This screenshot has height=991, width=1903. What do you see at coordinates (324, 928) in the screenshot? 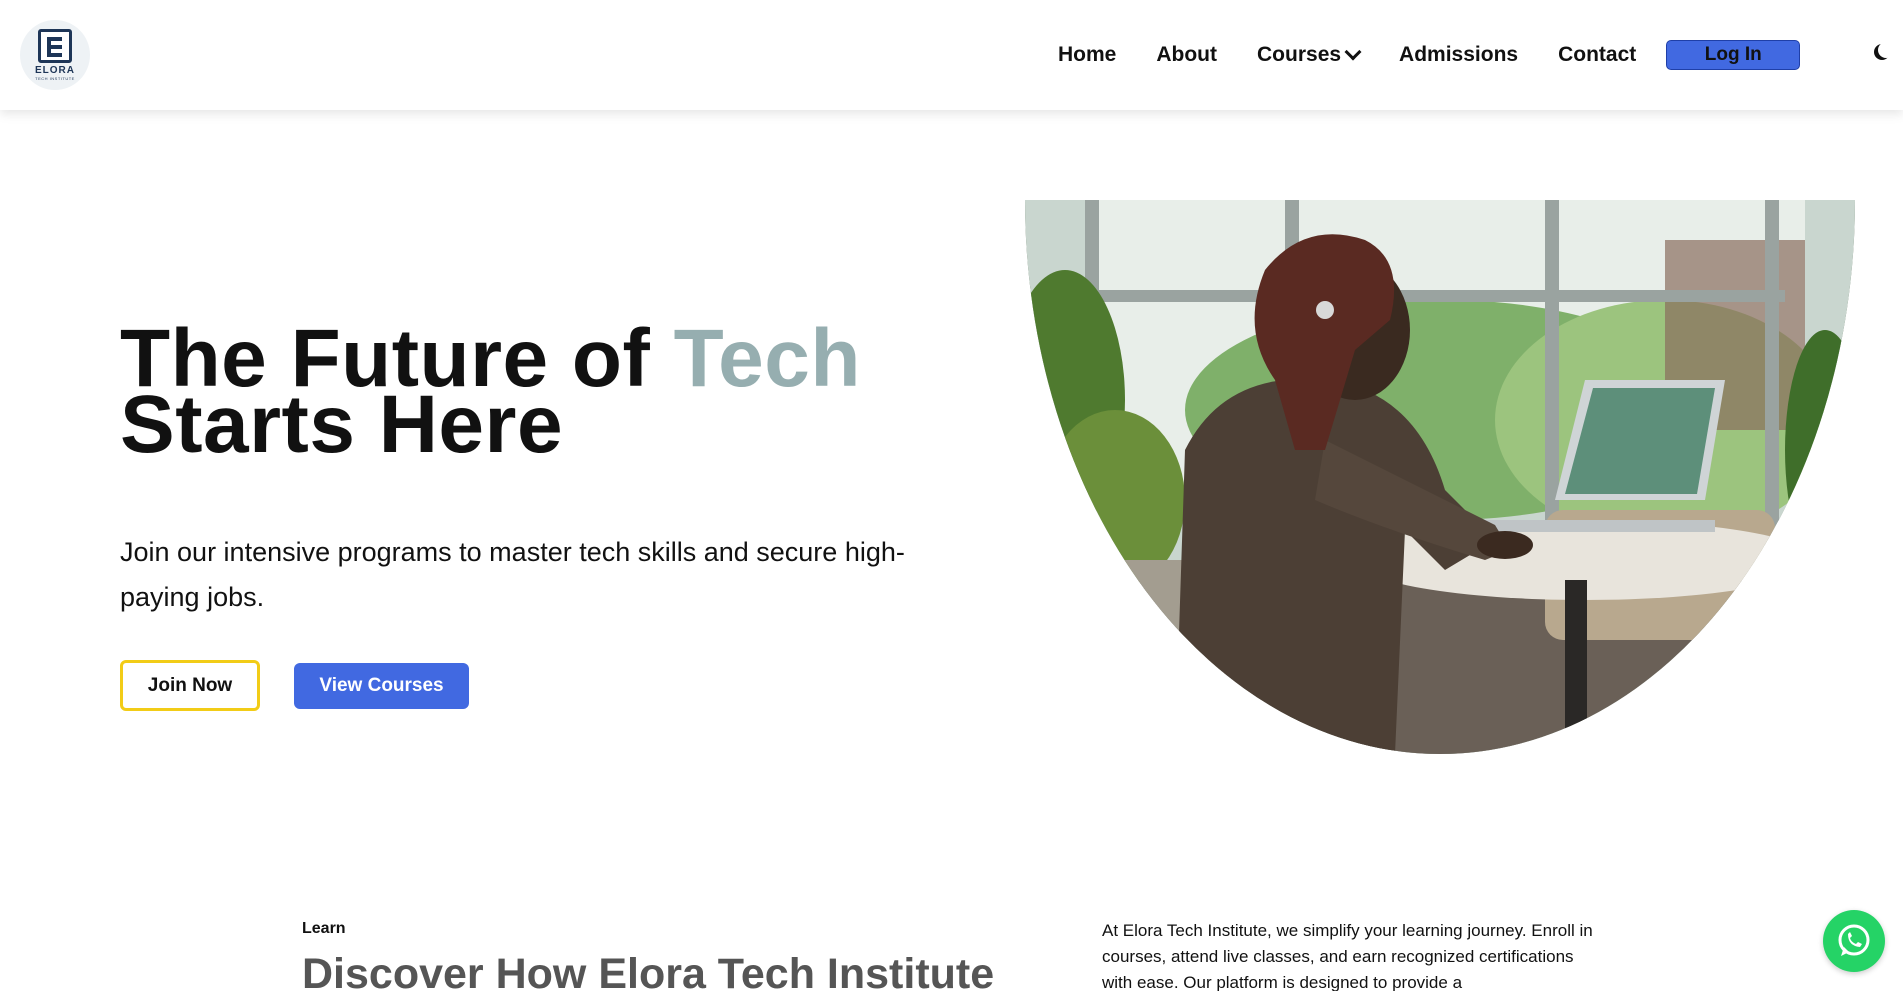
I see `section-eyebrow: Learn` at bounding box center [324, 928].